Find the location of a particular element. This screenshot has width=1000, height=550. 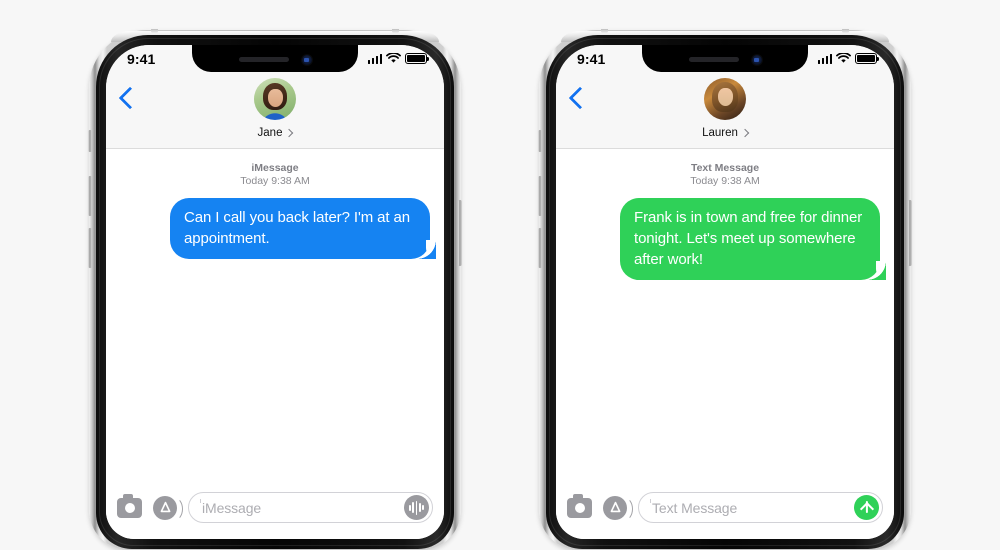

contact-name: Lauren is located at coordinates (720, 133).